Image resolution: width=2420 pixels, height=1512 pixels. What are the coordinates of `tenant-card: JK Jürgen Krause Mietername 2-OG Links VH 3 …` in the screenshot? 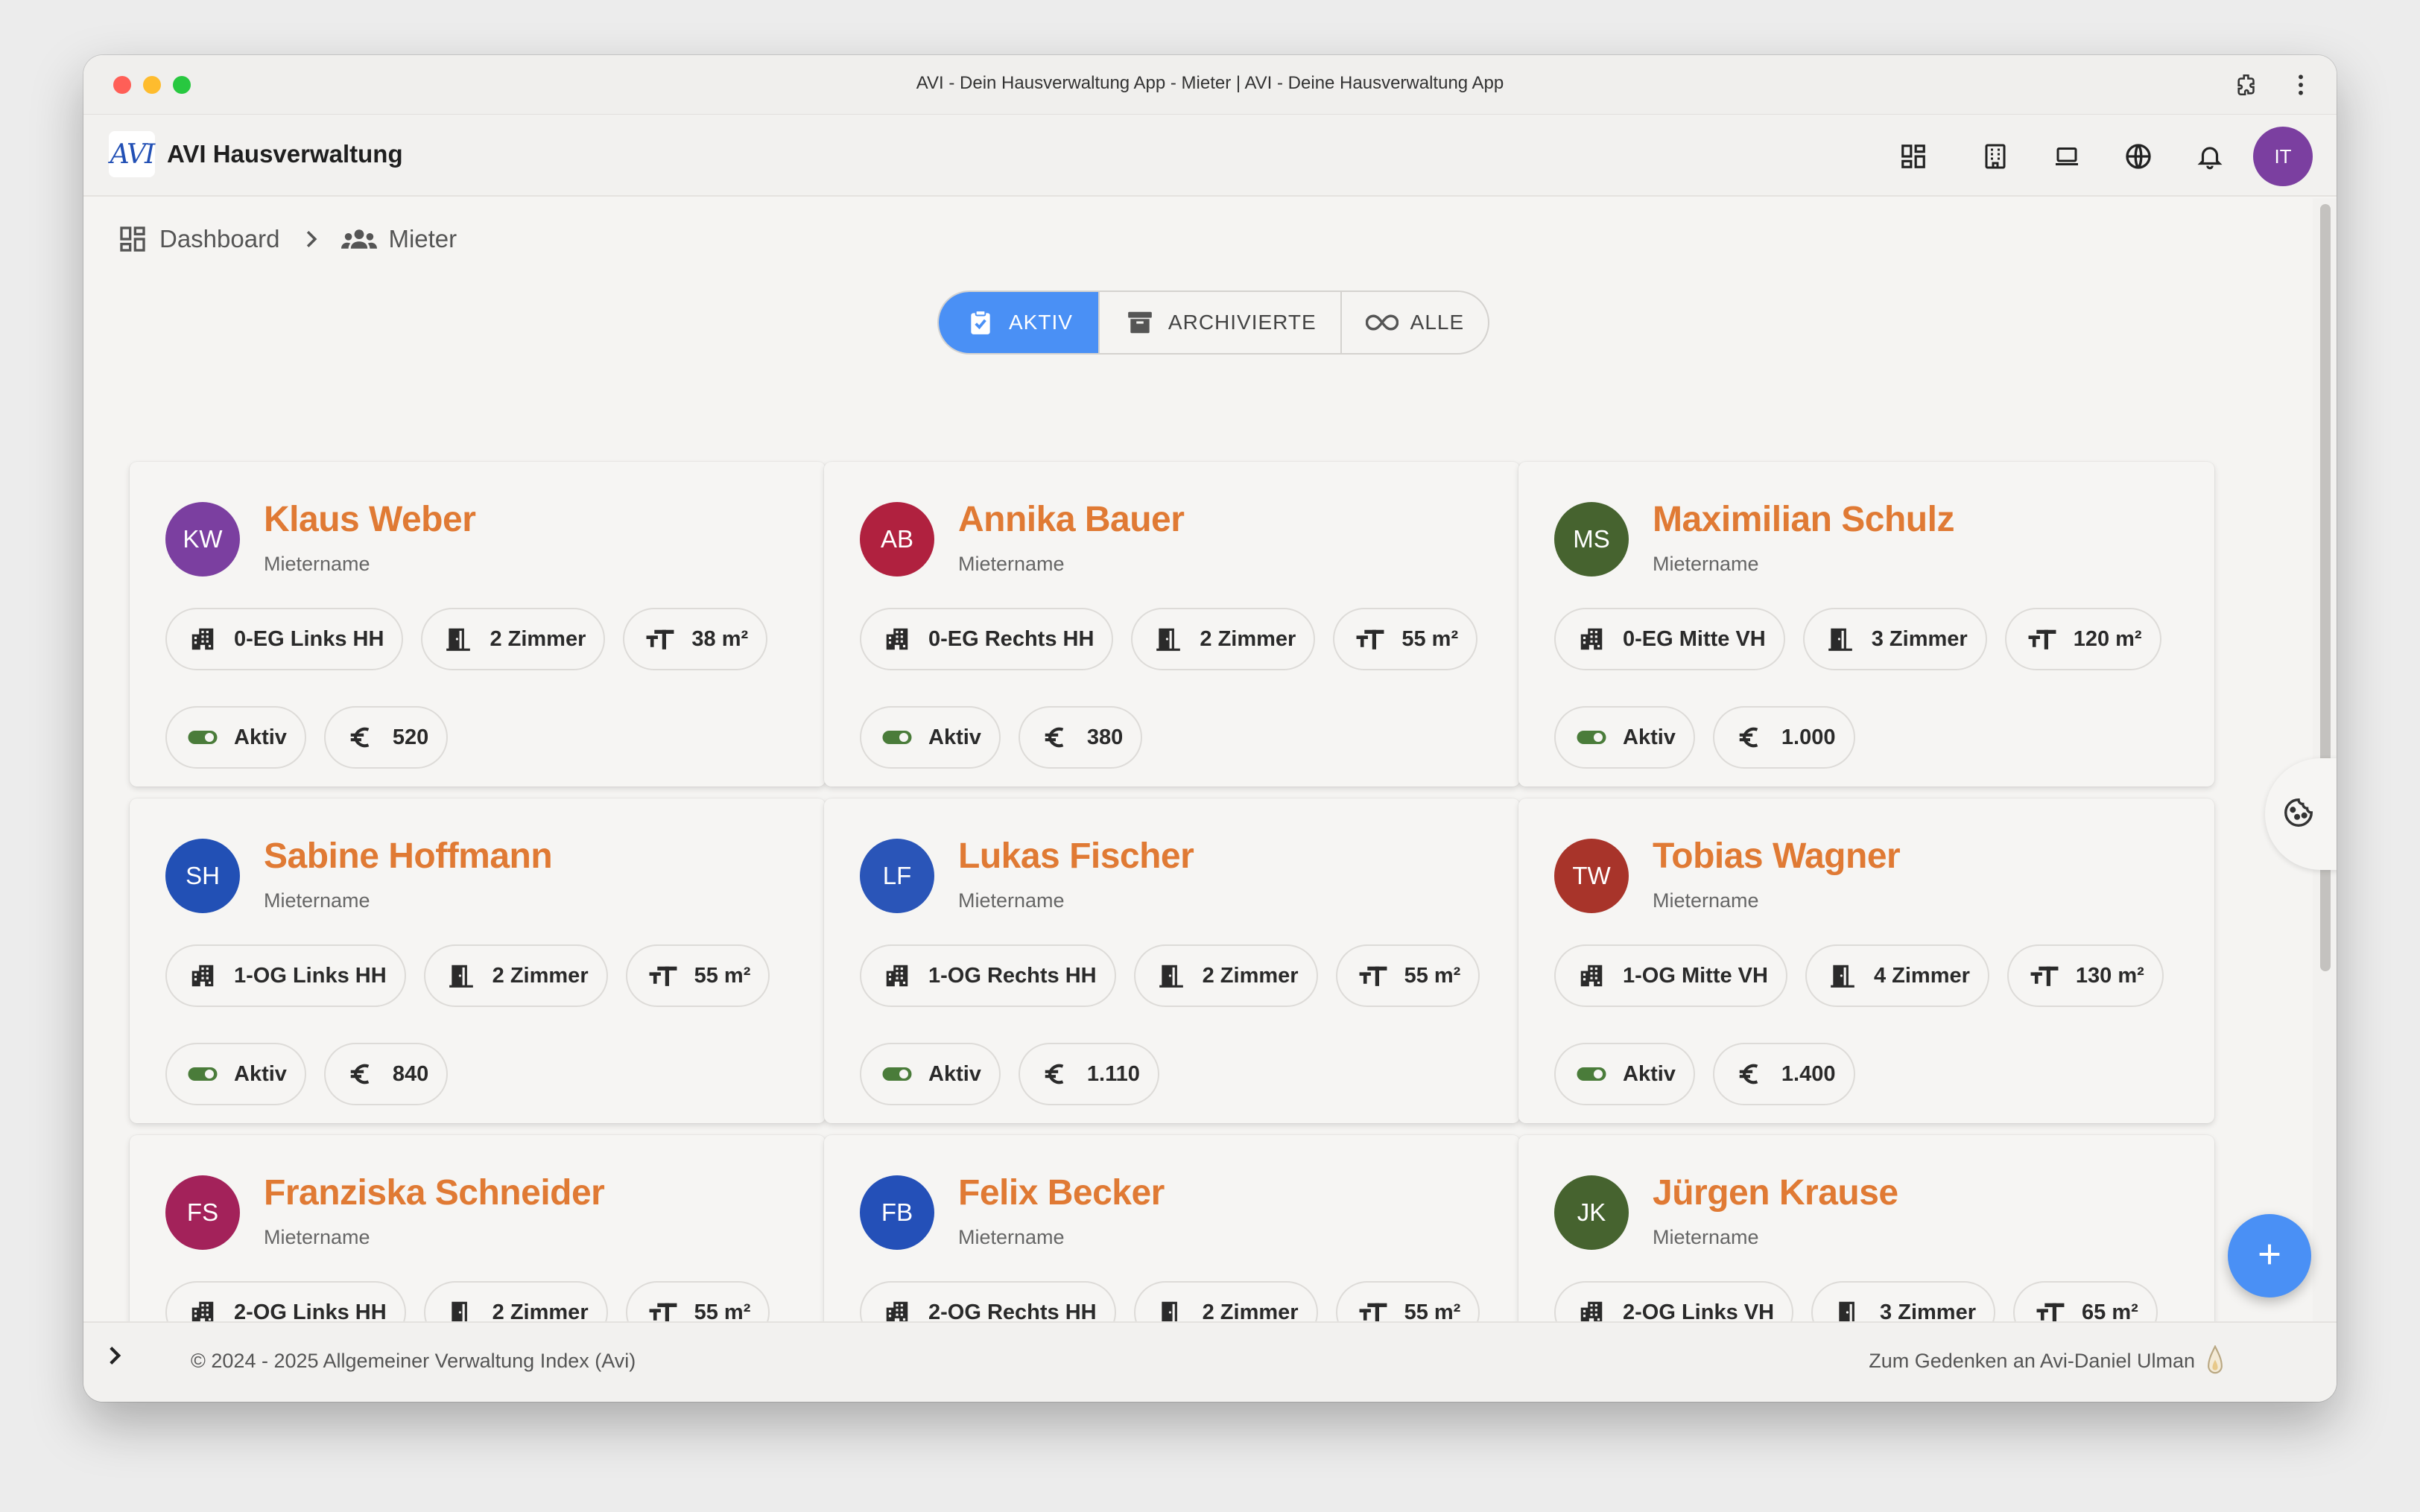 It's located at (1866, 1228).